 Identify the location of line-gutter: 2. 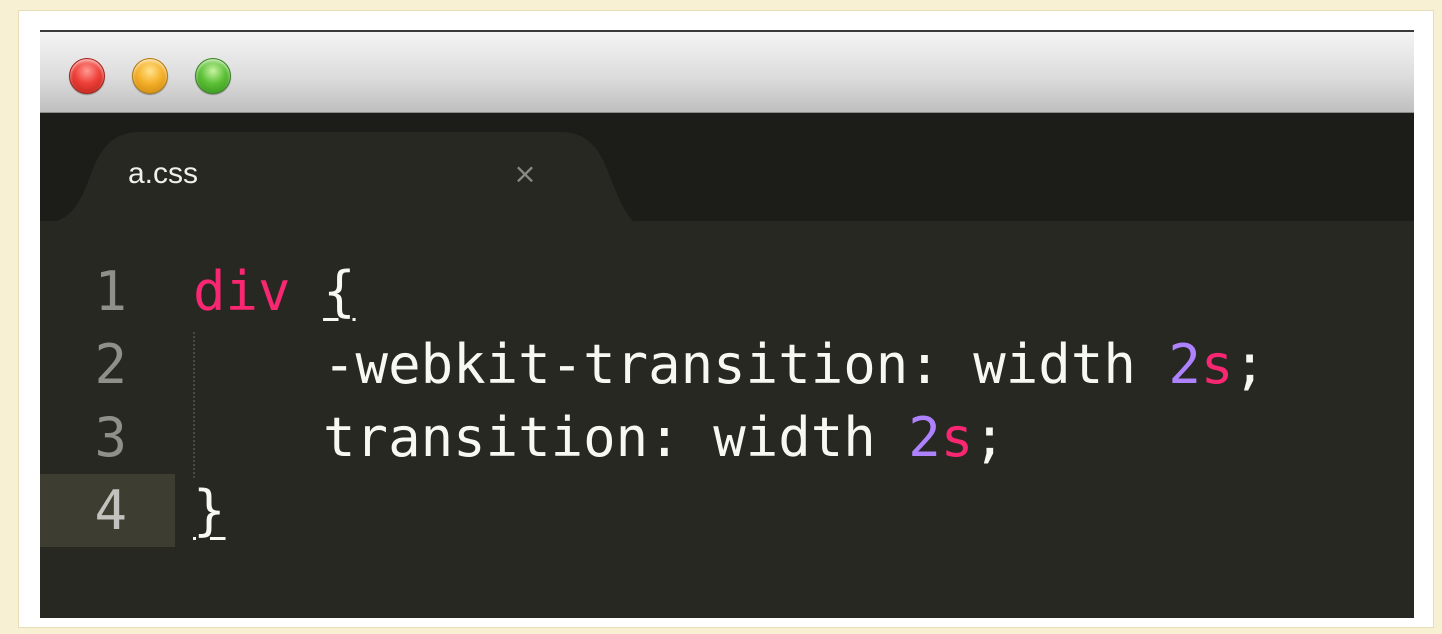
(107, 364).